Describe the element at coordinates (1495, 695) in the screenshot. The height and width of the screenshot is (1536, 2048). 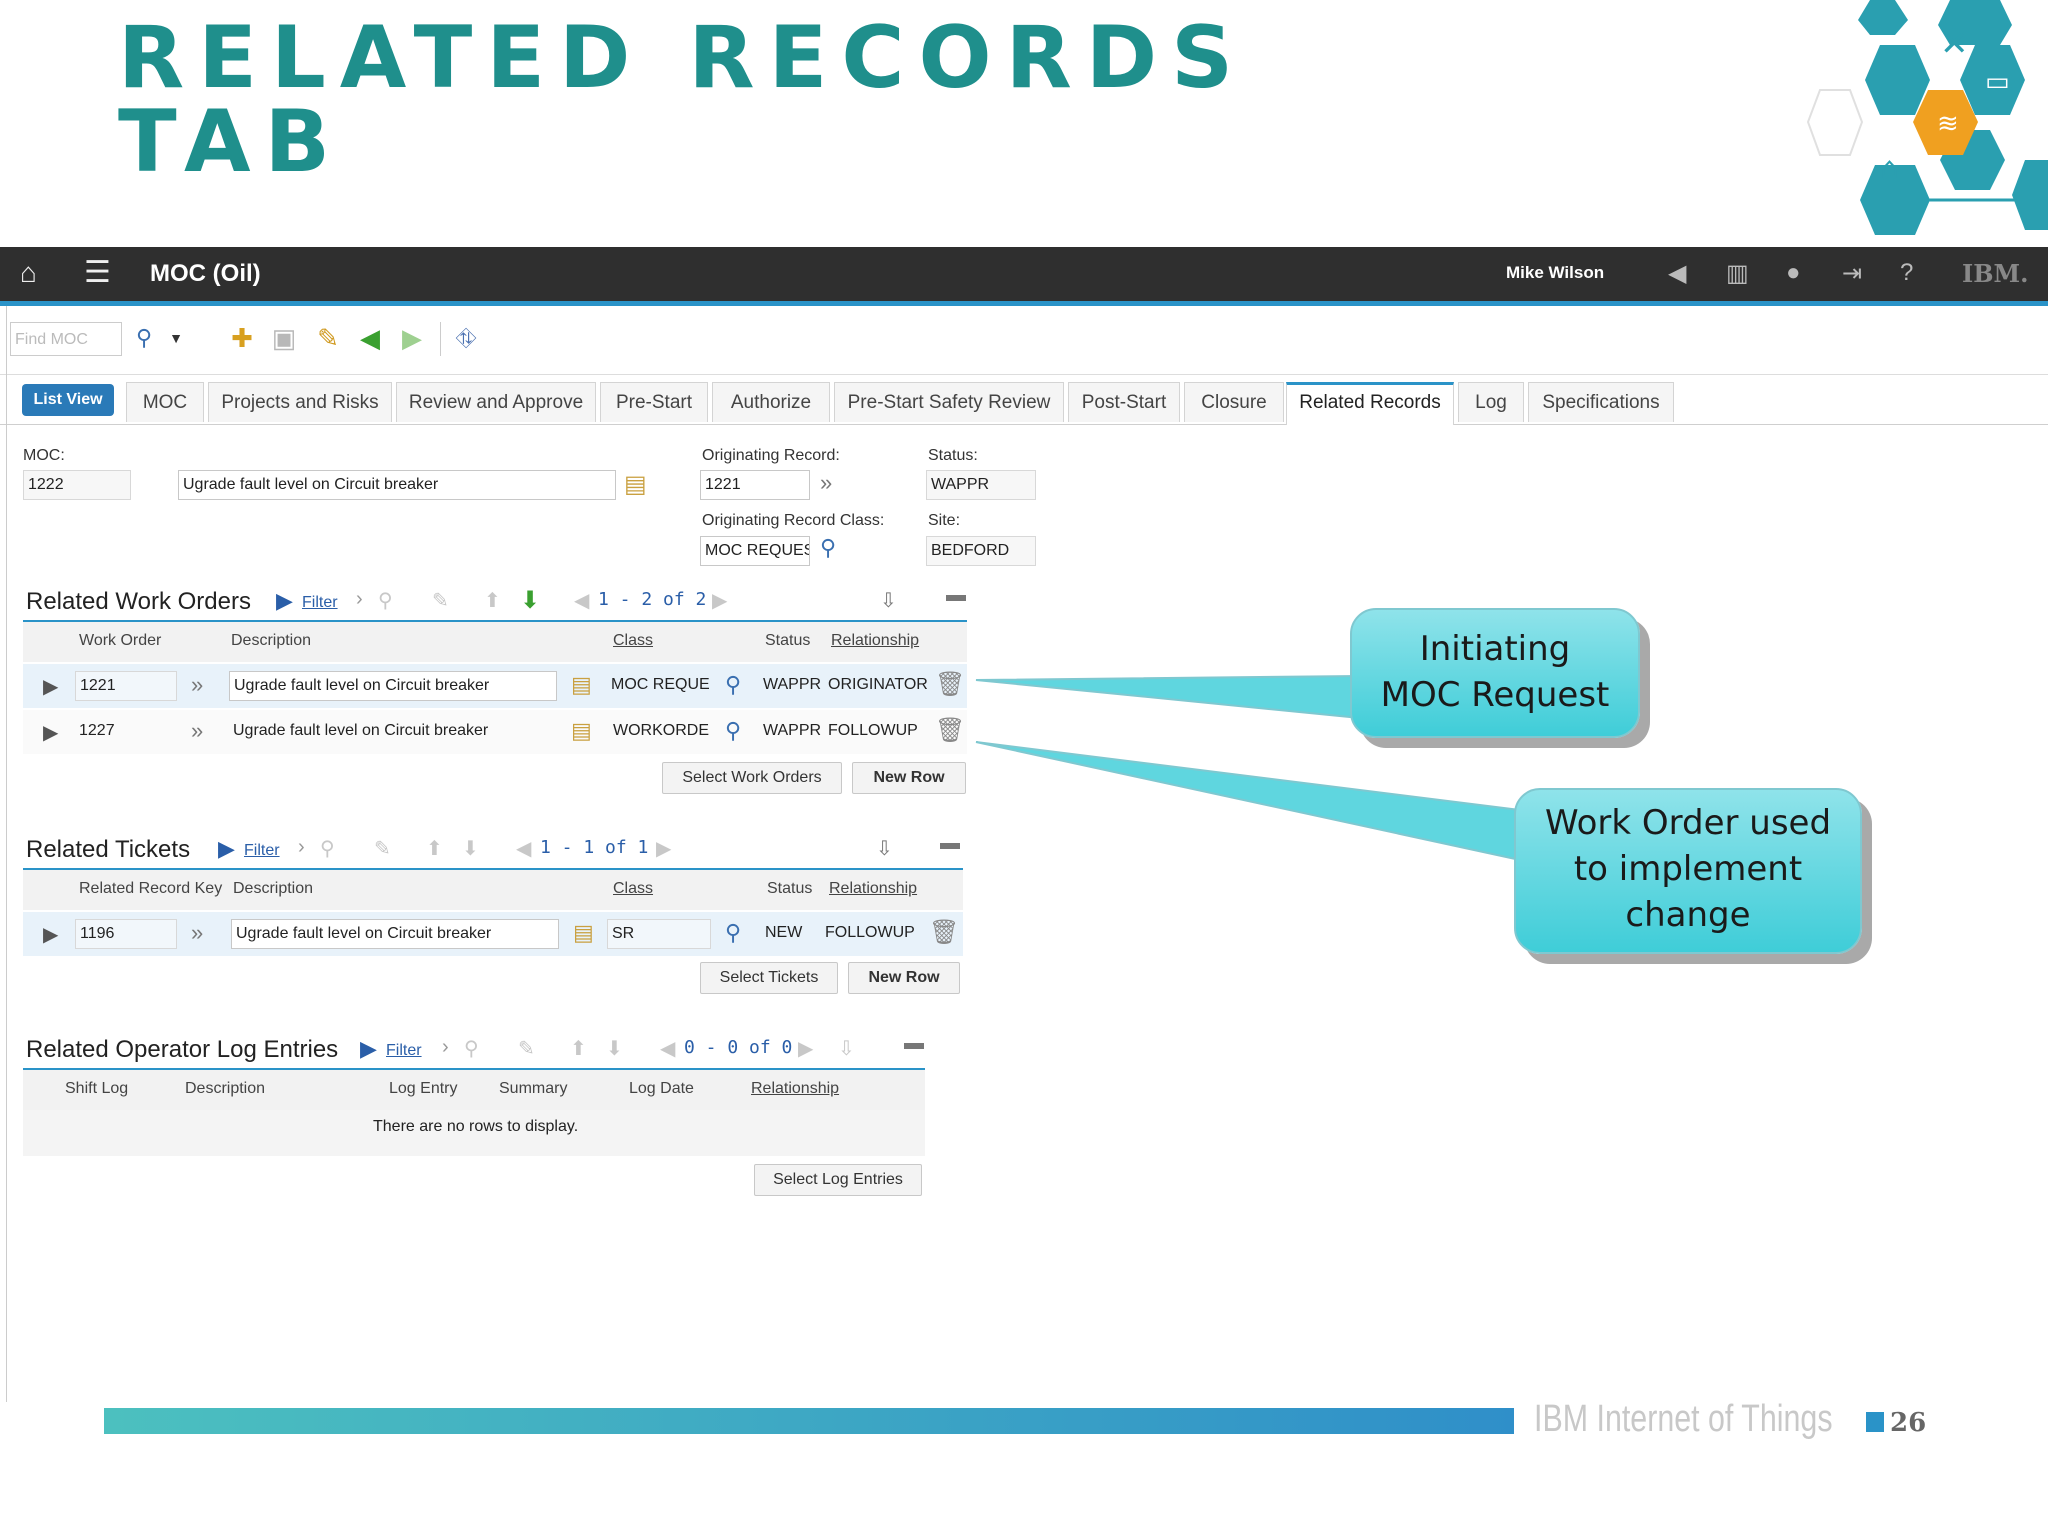
I see `callout-1-line-2: MOC Request` at that location.